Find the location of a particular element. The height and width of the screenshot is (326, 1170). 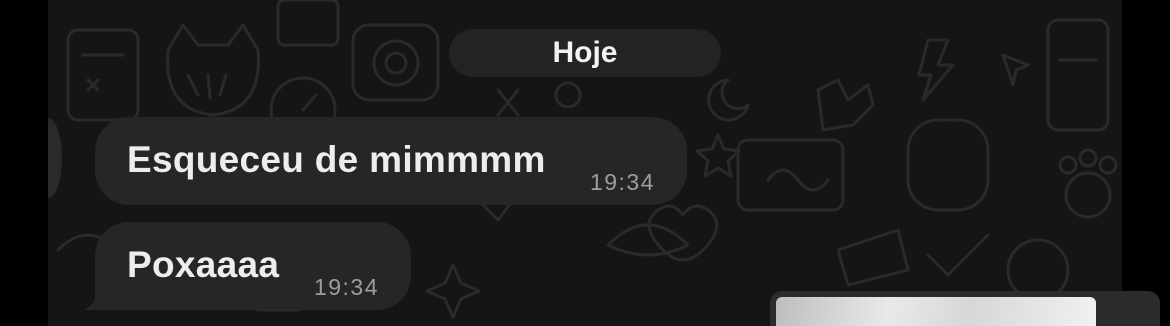

message-text: Esqueceu de mimmmm is located at coordinates (336, 159).